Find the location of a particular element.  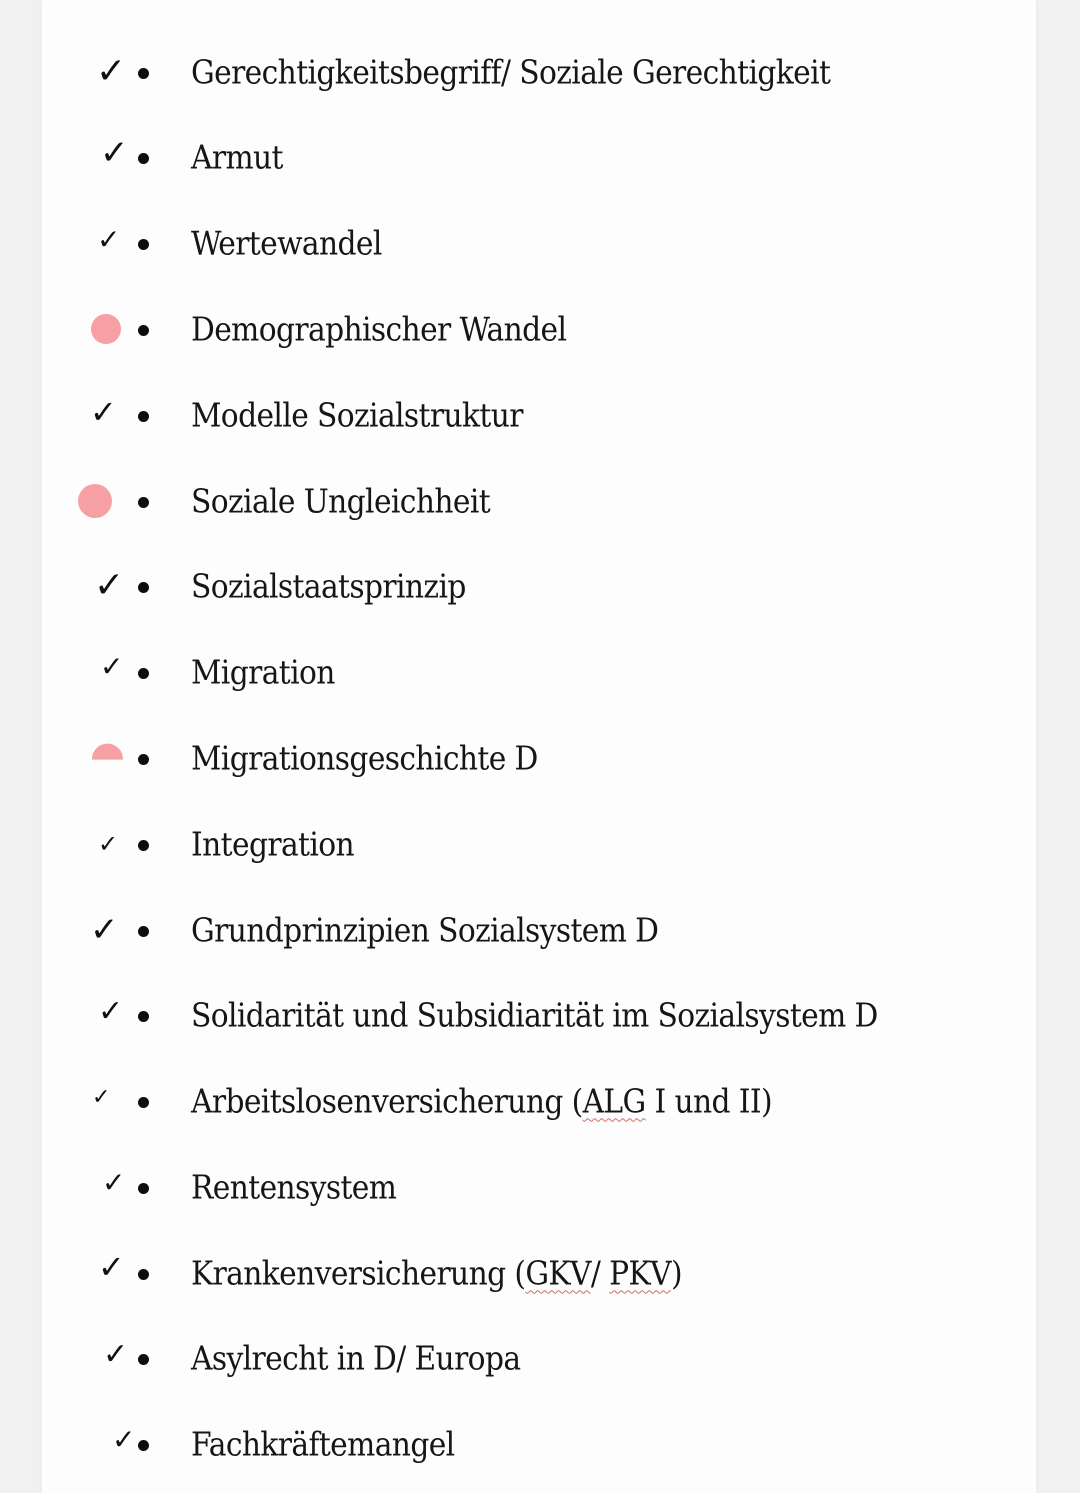

list-item: ✓ Modelle Sozialstruktur is located at coordinates (539, 415).